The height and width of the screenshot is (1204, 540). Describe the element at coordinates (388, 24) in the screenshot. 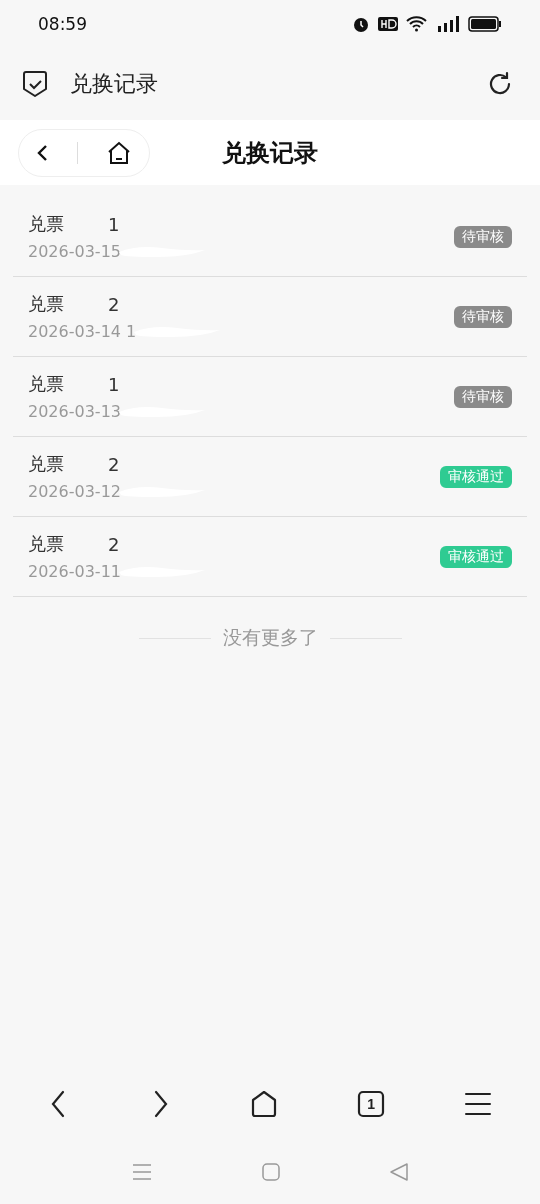

I see `hd-icon` at that location.